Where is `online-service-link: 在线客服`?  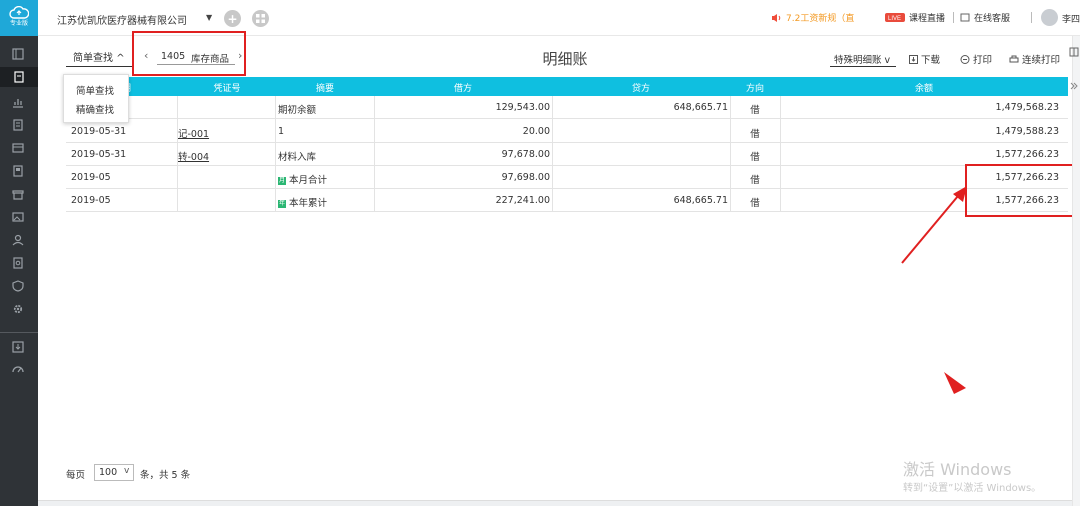
online-service-link: 在线客服 is located at coordinates (985, 17).